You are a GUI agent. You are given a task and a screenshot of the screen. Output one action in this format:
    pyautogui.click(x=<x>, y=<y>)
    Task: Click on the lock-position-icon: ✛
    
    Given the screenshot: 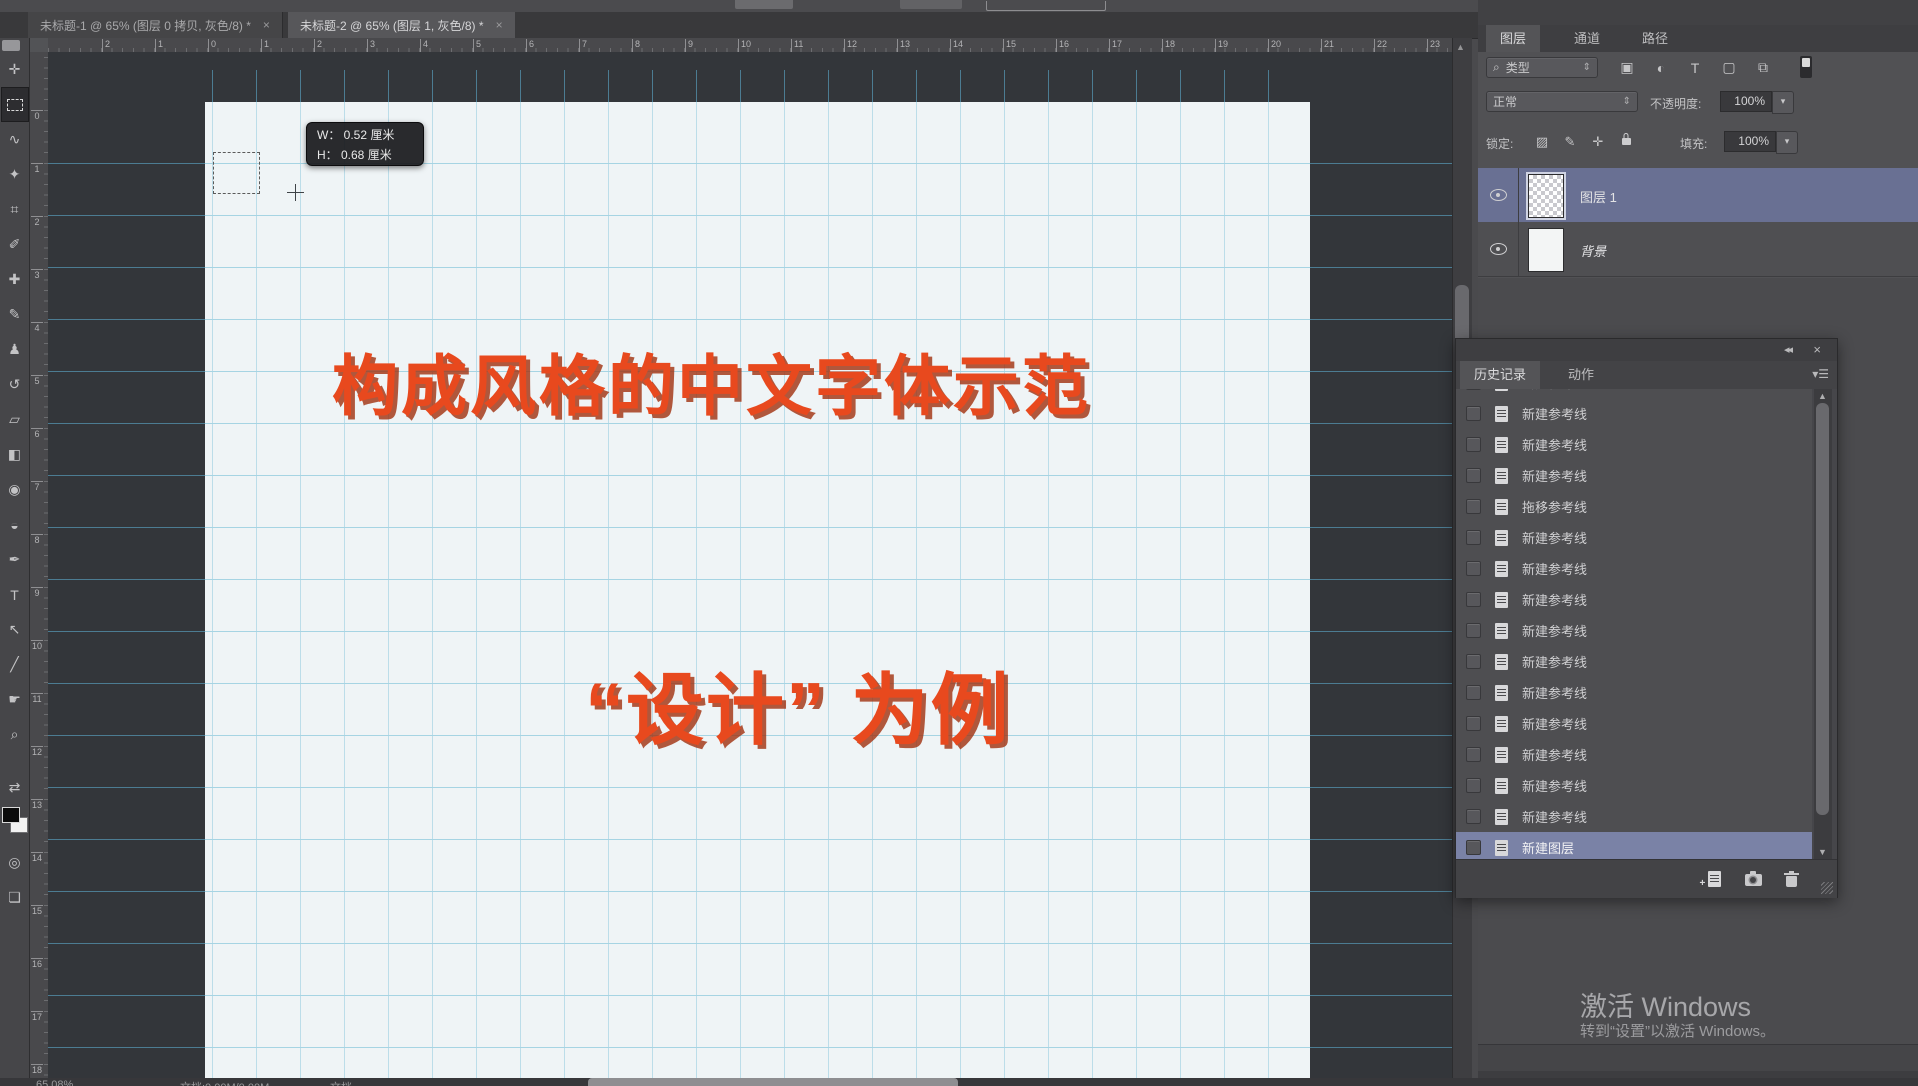 What is the action you would take?
    pyautogui.click(x=1598, y=141)
    